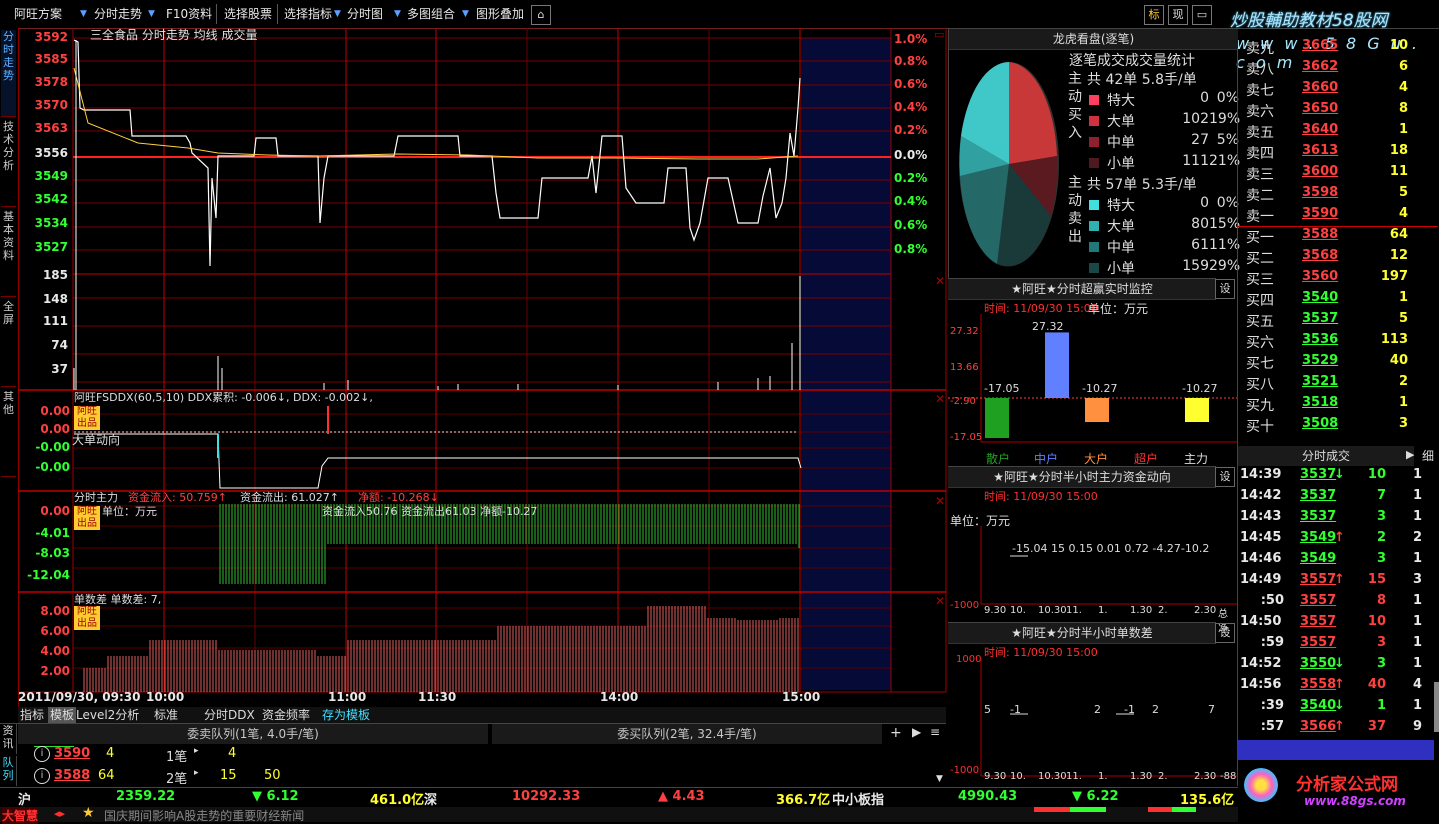 The height and width of the screenshot is (824, 1439). I want to click on tab-template: 模板, so click(62, 715).